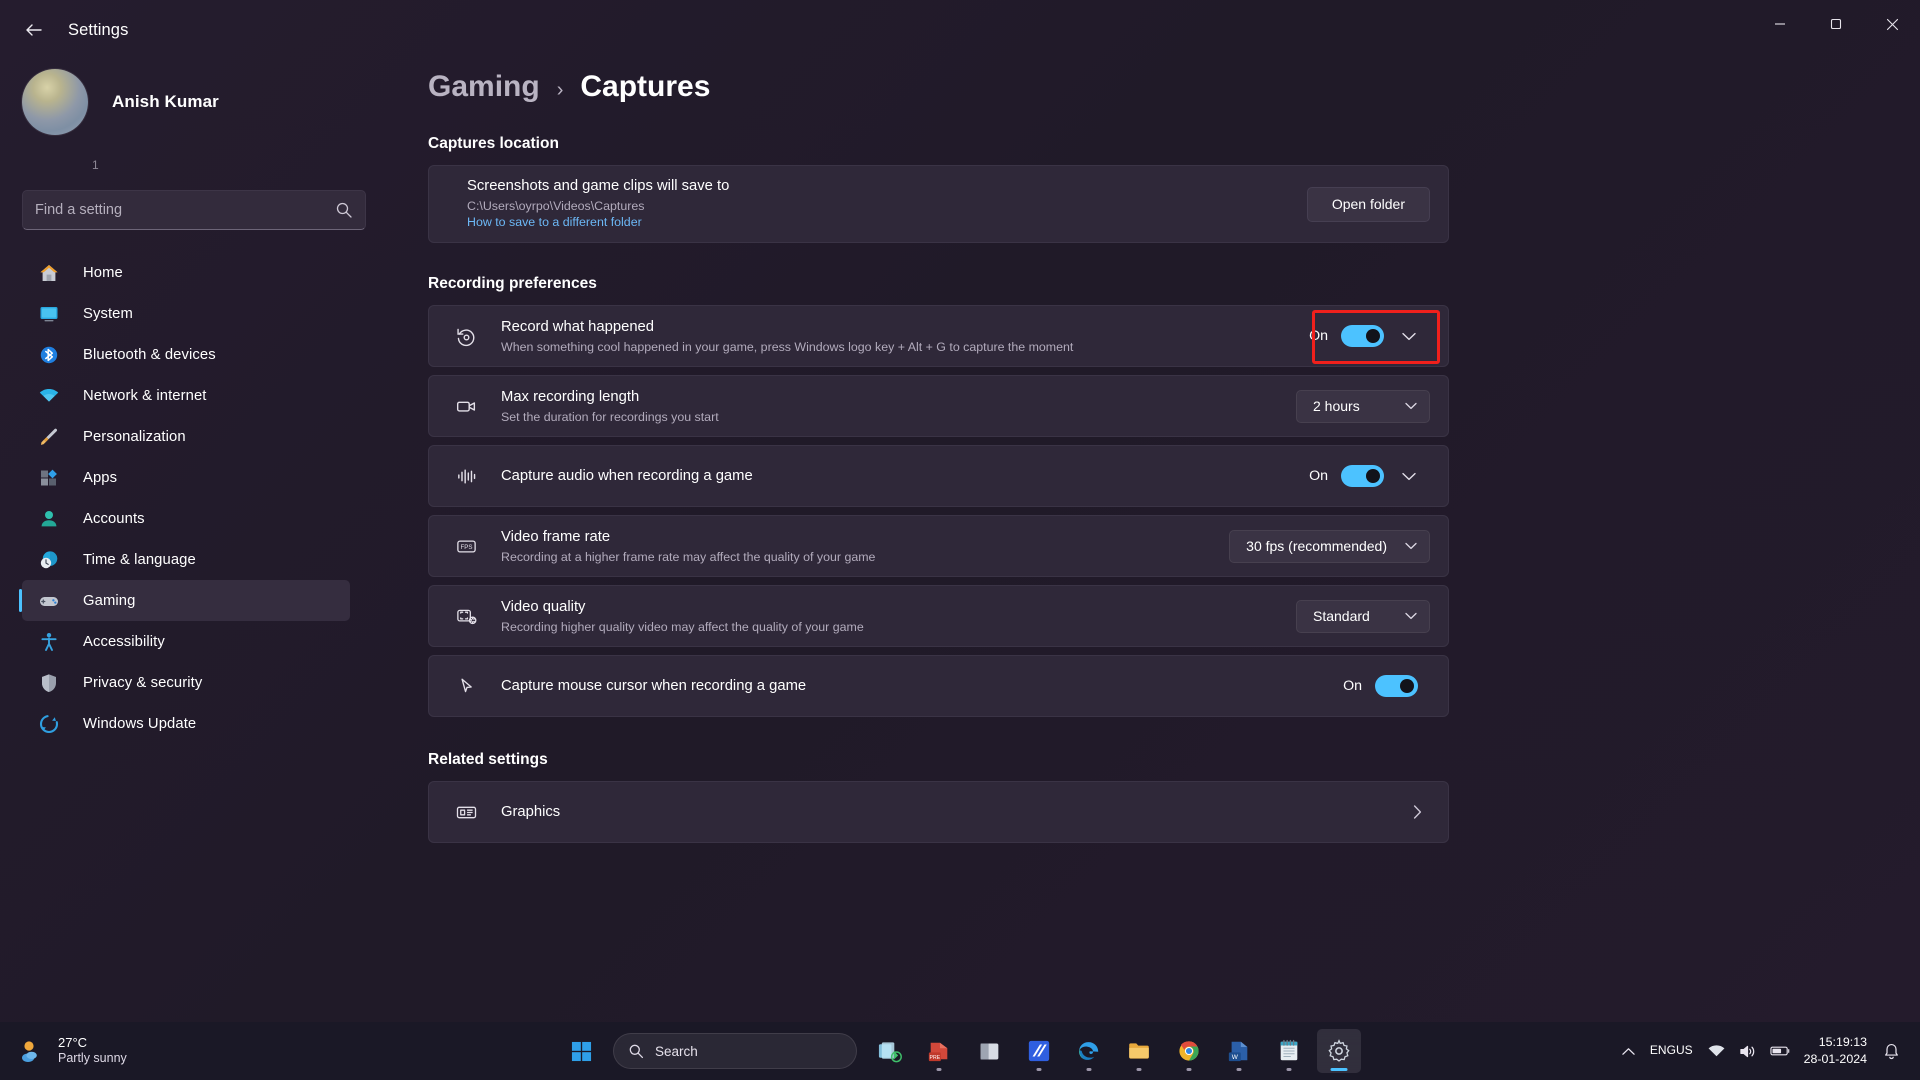 This screenshot has width=1920, height=1080. I want to click on row-title: Max recording length, so click(570, 396).